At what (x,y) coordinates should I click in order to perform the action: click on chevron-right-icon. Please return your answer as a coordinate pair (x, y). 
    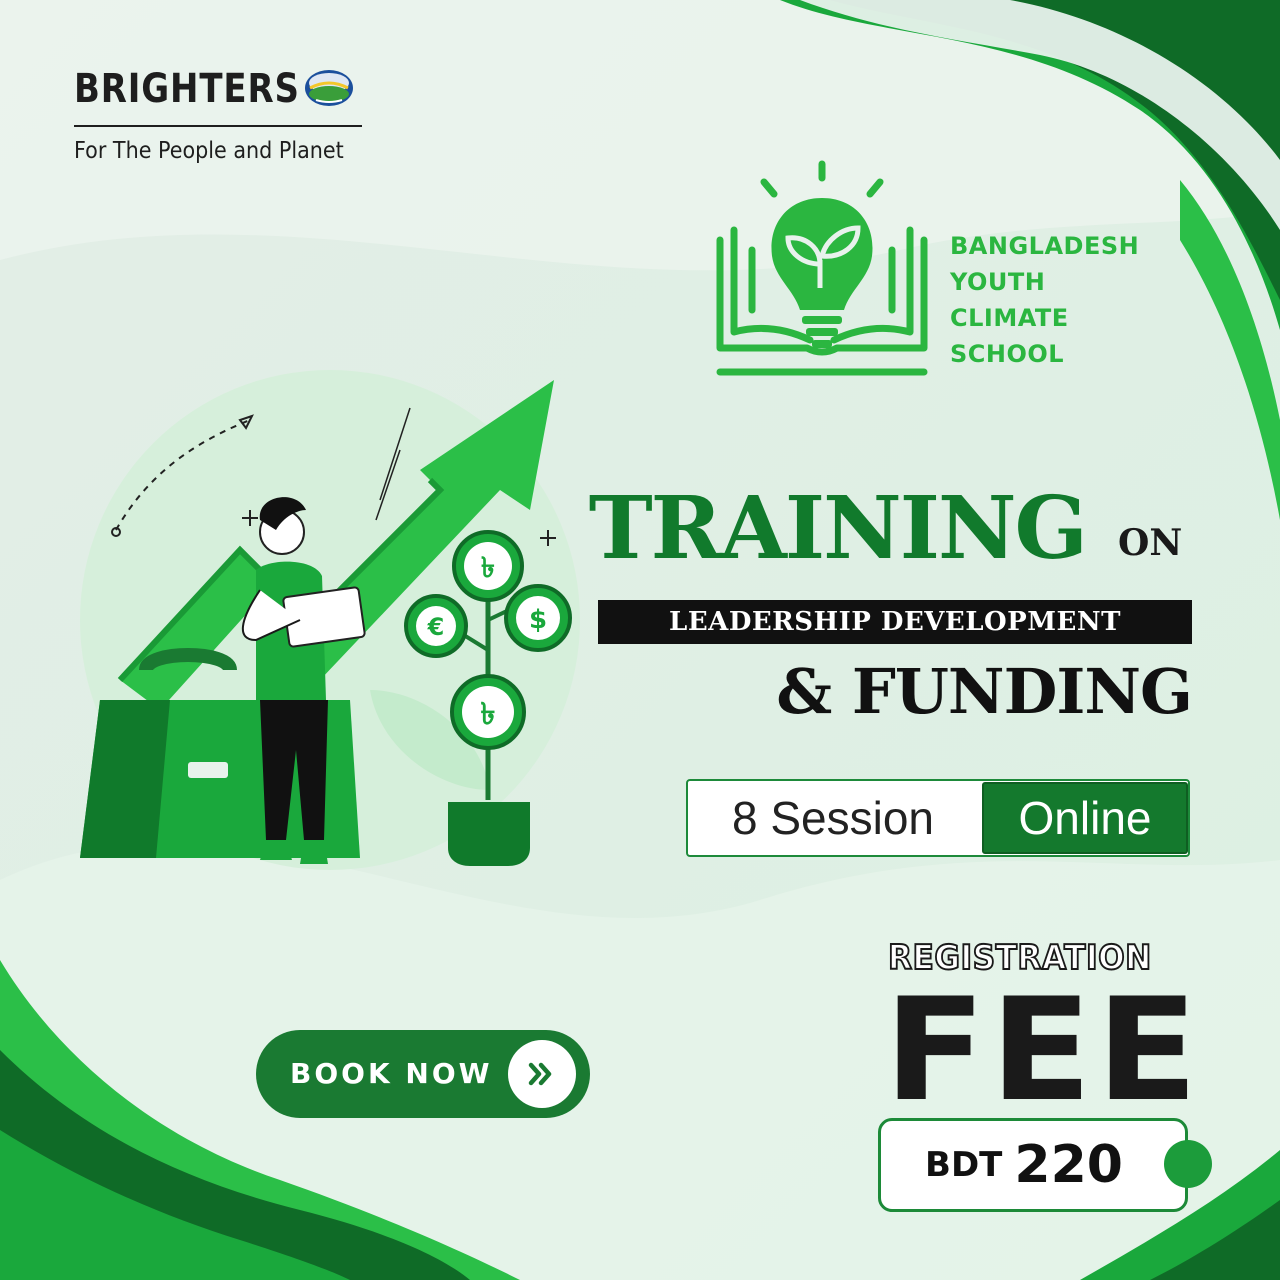
    Looking at the image, I should click on (542, 1074).